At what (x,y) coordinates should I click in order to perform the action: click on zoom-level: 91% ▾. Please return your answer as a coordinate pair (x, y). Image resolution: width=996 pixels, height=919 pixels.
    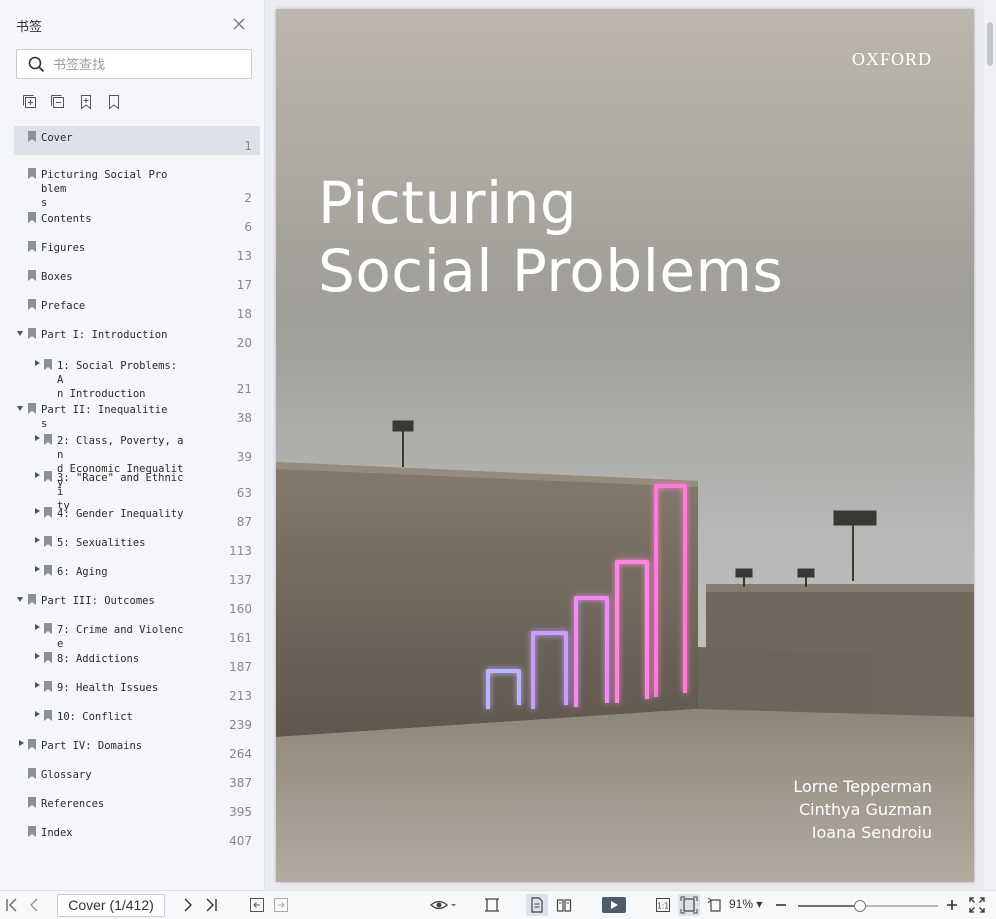
    Looking at the image, I should click on (745, 904).